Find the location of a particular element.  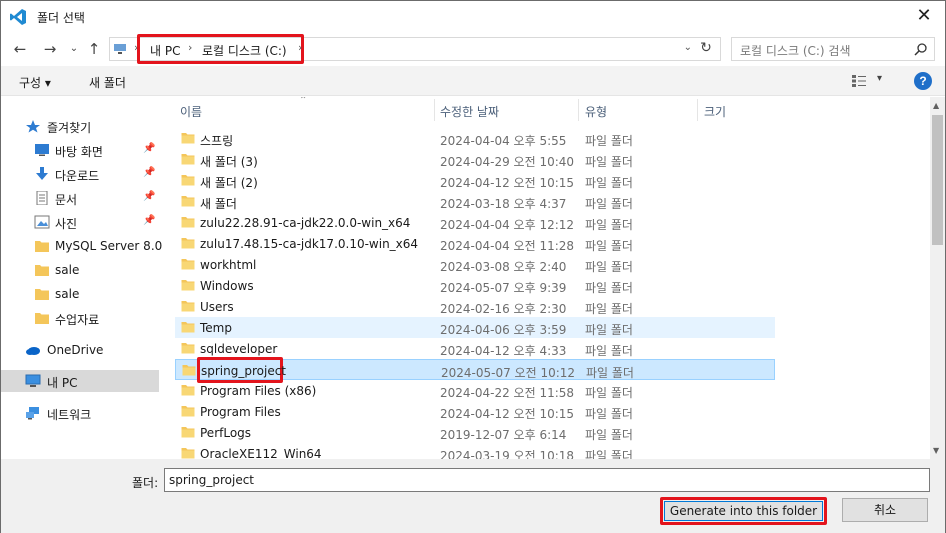

file-date: 2019-12-07 오후 6:14 is located at coordinates (503, 435).